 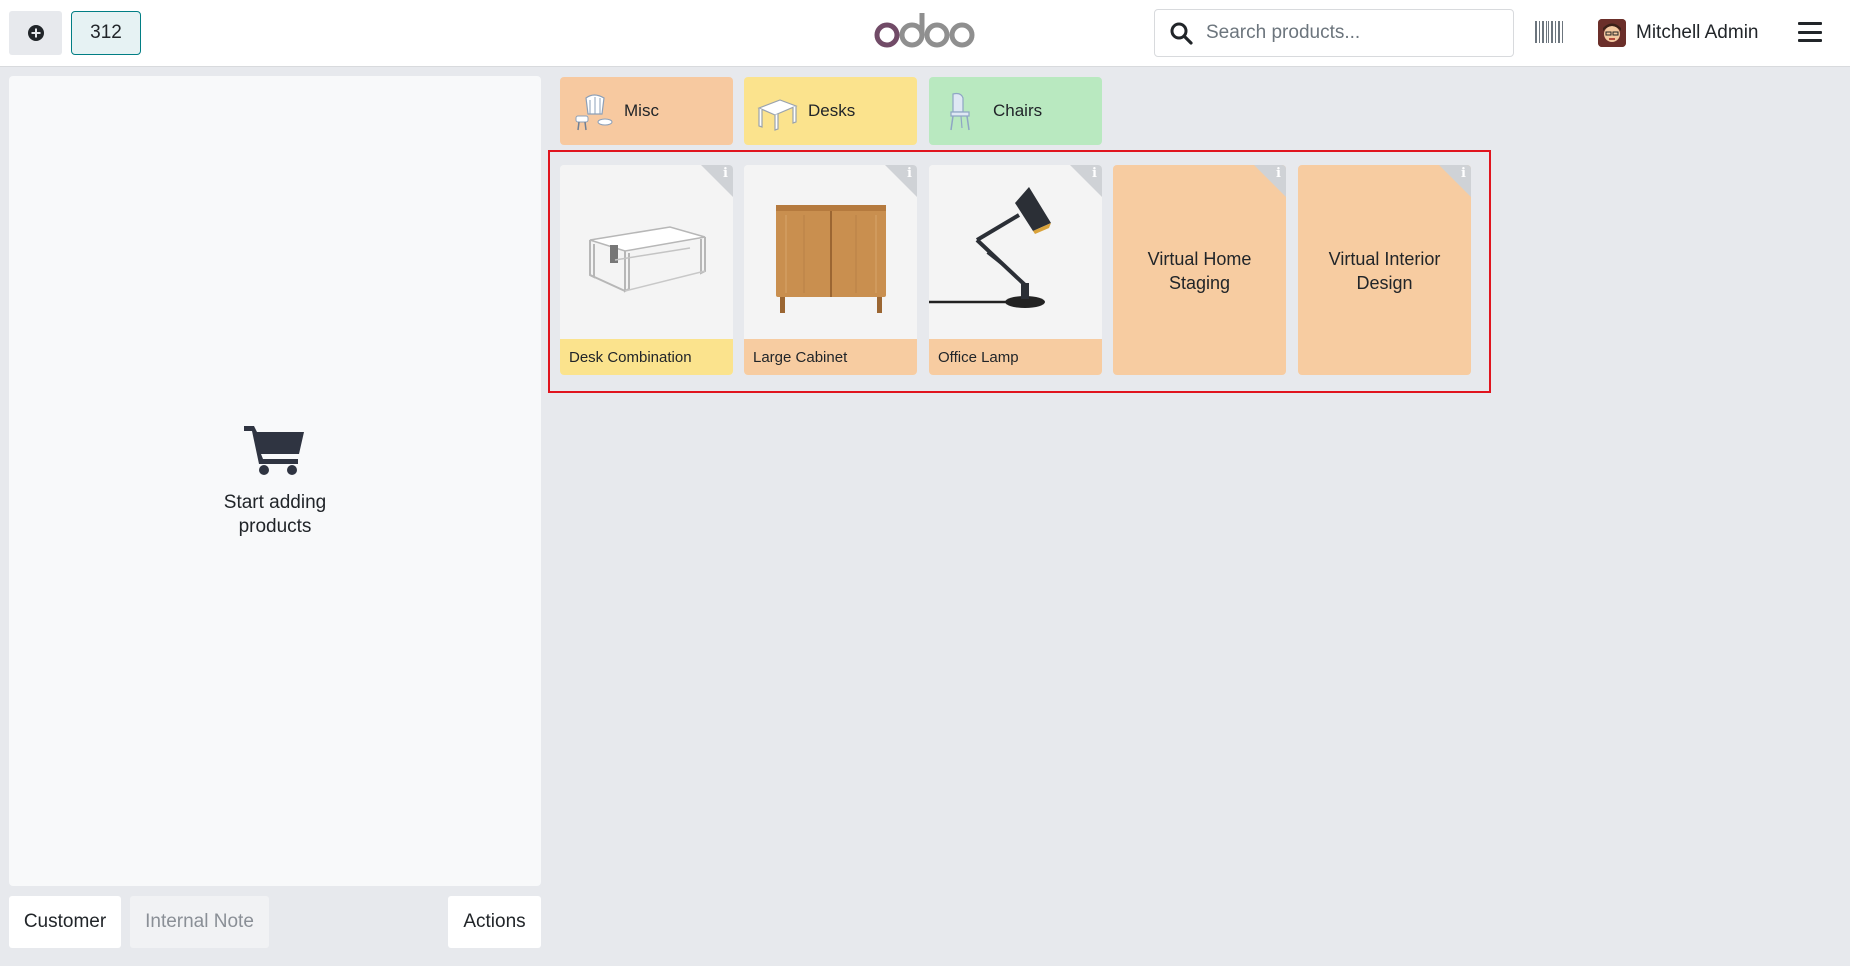 What do you see at coordinates (494, 922) in the screenshot?
I see `actions-button: Actions` at bounding box center [494, 922].